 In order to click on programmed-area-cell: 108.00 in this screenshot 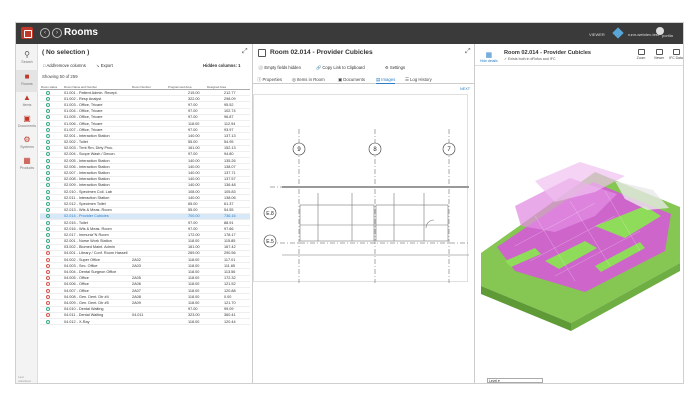, I will do `click(194, 191)`.